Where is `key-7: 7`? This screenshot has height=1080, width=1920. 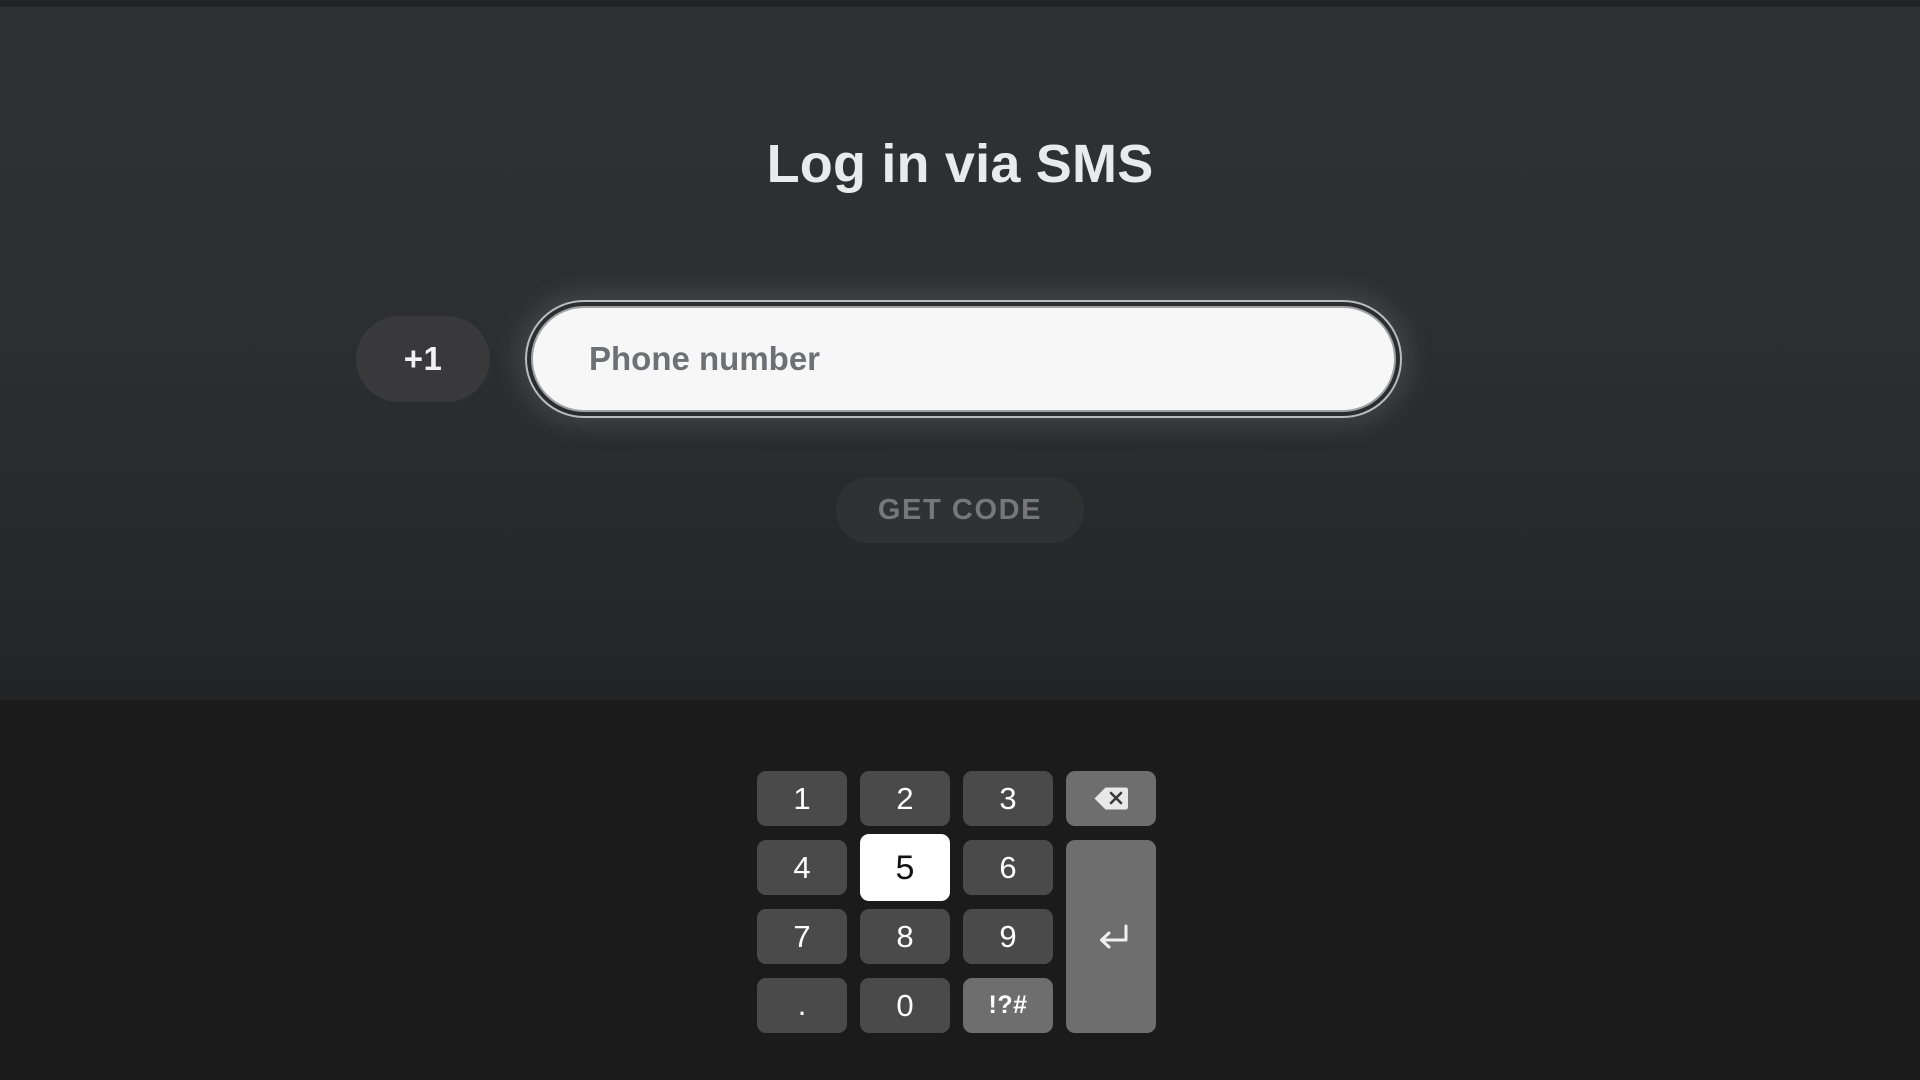 key-7: 7 is located at coordinates (802, 936).